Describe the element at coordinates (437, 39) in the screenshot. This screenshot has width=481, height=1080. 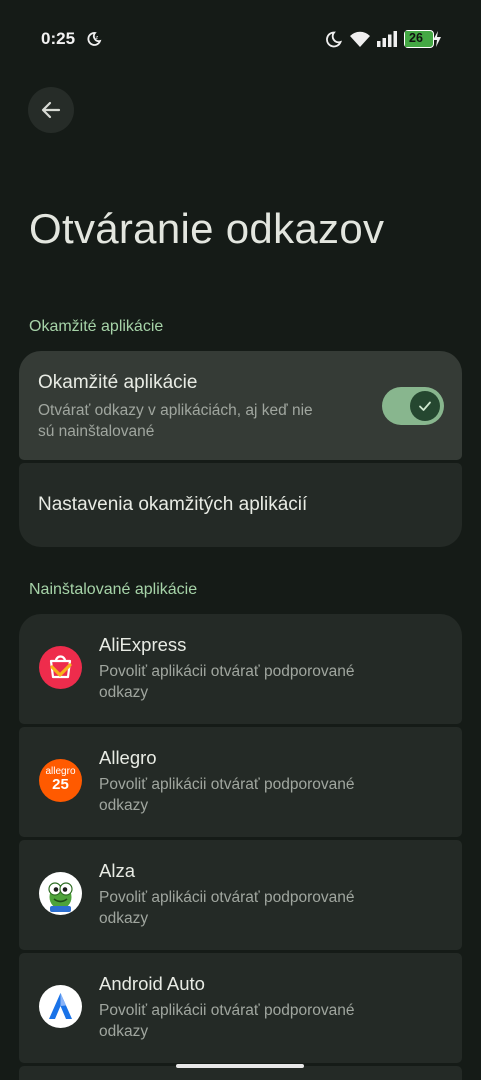
I see `charging-bolt-icon` at that location.